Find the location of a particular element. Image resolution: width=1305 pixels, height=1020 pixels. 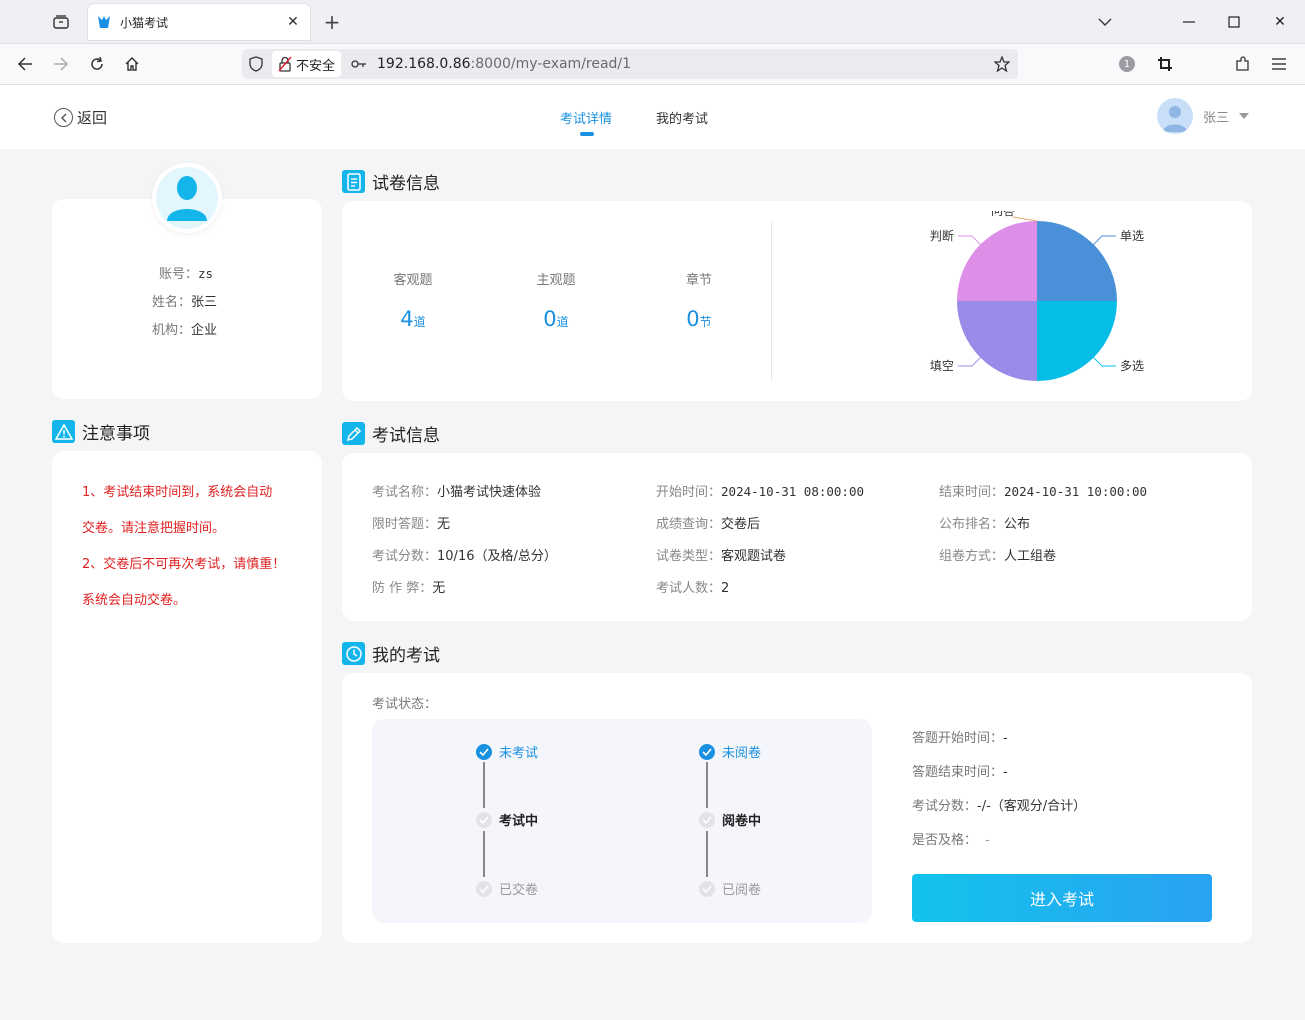

exam-info-rank-publish-label: 公布排名： is located at coordinates (971, 524).